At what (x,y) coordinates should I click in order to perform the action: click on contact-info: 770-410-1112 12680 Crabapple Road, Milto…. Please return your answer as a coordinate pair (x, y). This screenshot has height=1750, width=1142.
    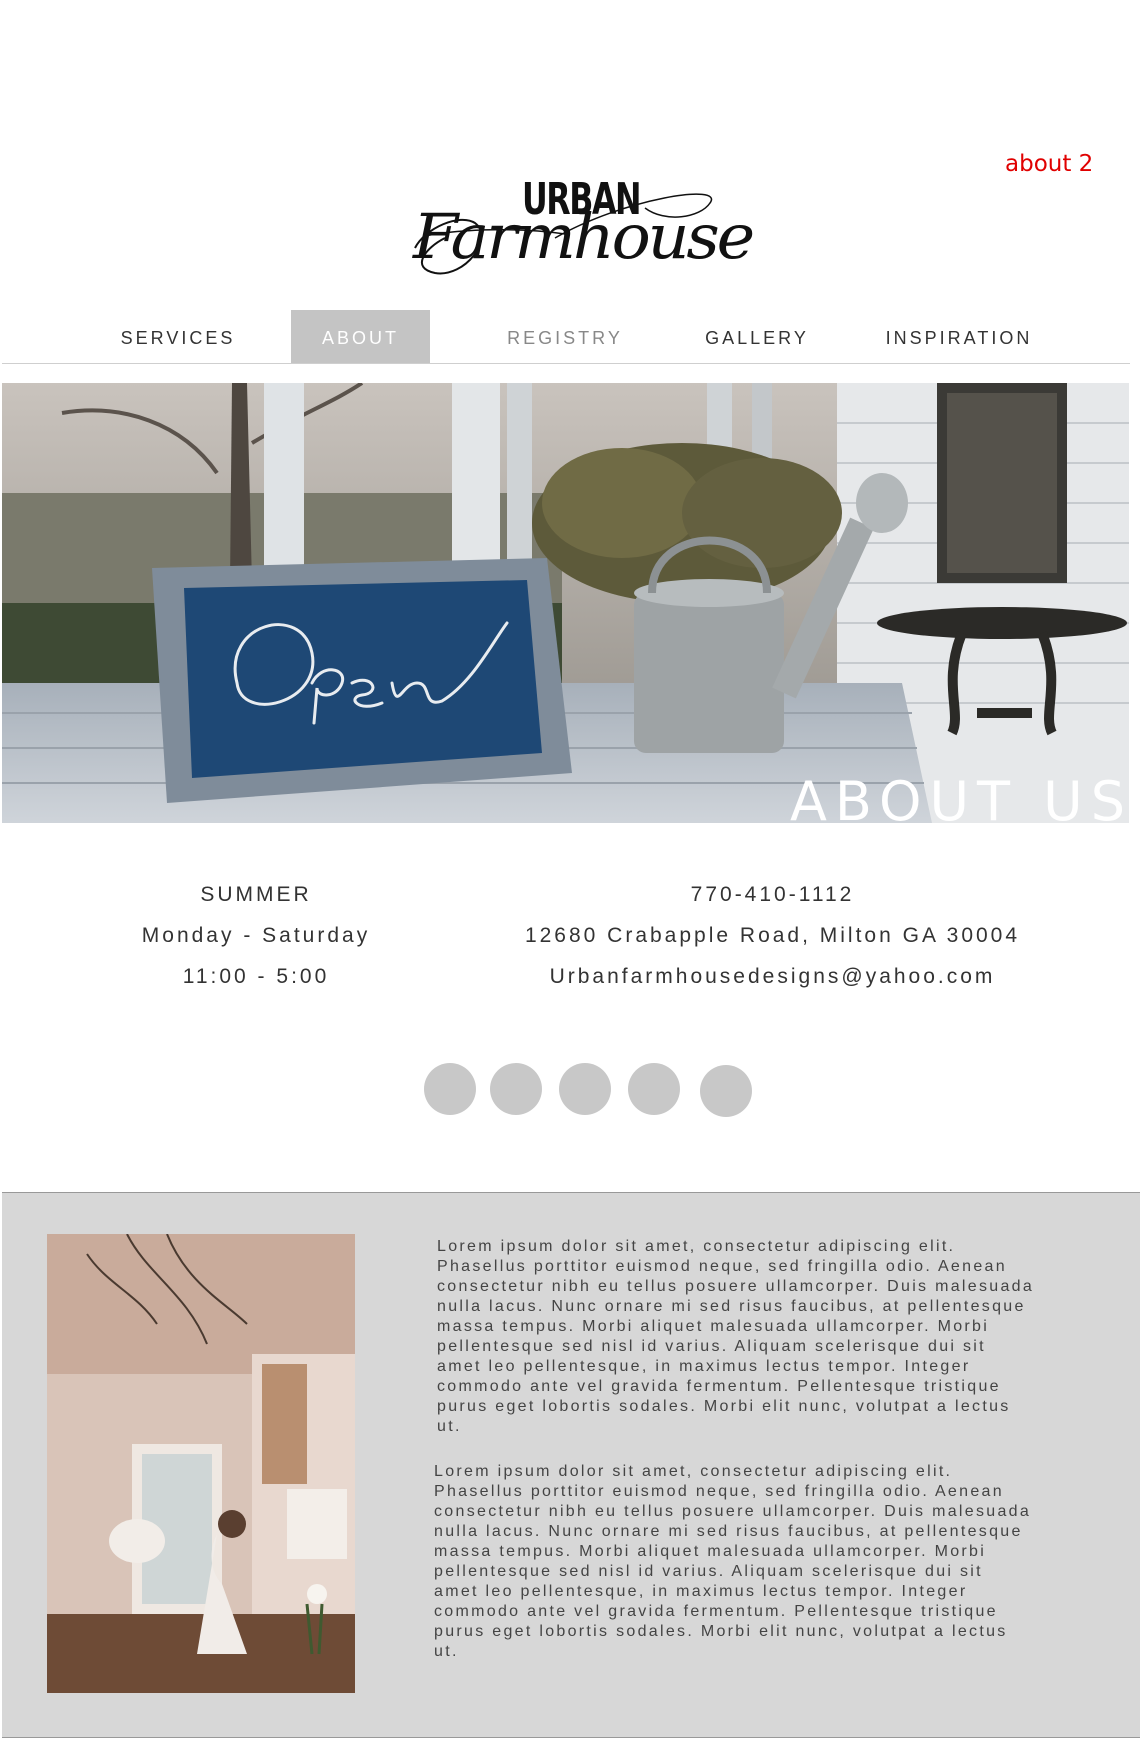
    Looking at the image, I should click on (772, 935).